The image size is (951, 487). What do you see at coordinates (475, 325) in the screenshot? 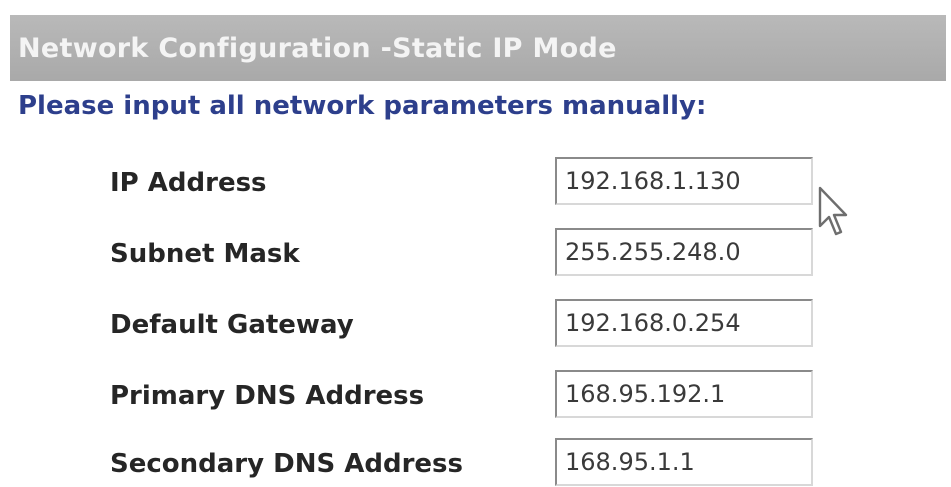
I see `default-gateway-row: Default Gateway` at bounding box center [475, 325].